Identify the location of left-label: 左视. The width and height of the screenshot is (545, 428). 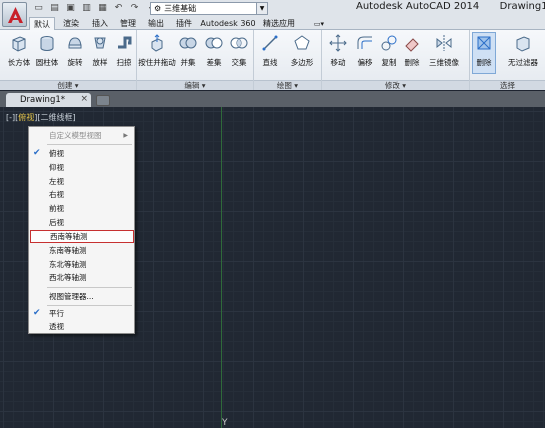
(56, 181).